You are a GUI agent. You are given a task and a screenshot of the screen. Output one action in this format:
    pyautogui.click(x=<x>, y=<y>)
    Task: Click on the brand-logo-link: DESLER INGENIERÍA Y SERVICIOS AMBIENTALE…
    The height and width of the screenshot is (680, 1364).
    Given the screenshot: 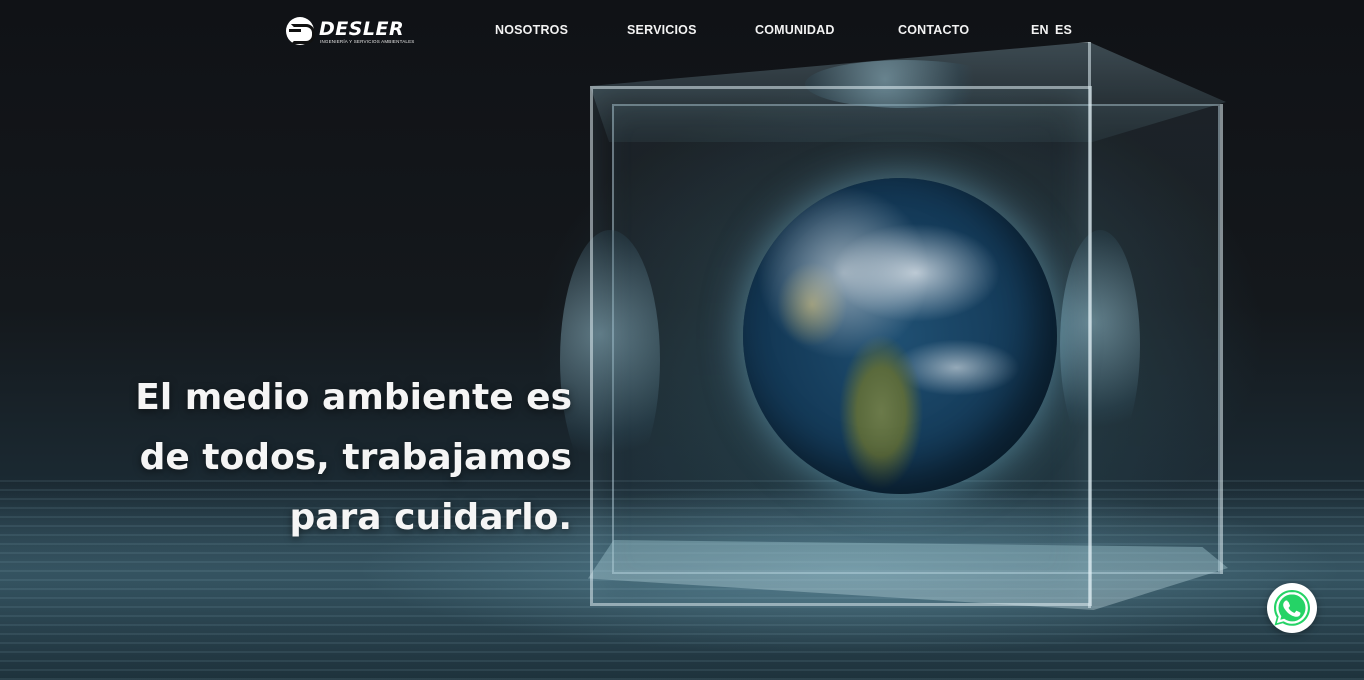 What is the action you would take?
    pyautogui.click(x=356, y=32)
    